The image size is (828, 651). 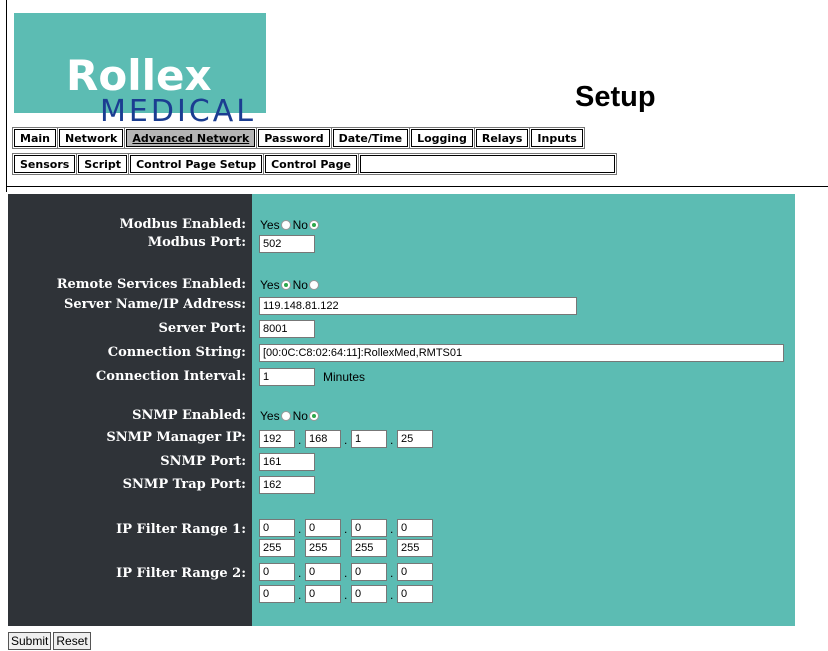 I want to click on server-port-input: 8001, so click(x=287, y=329).